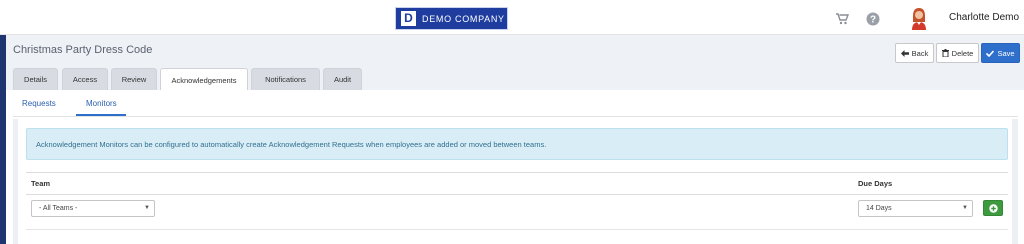 The image size is (1024, 244). What do you see at coordinates (962, 53) in the screenshot?
I see `delete-label: Delete` at bounding box center [962, 53].